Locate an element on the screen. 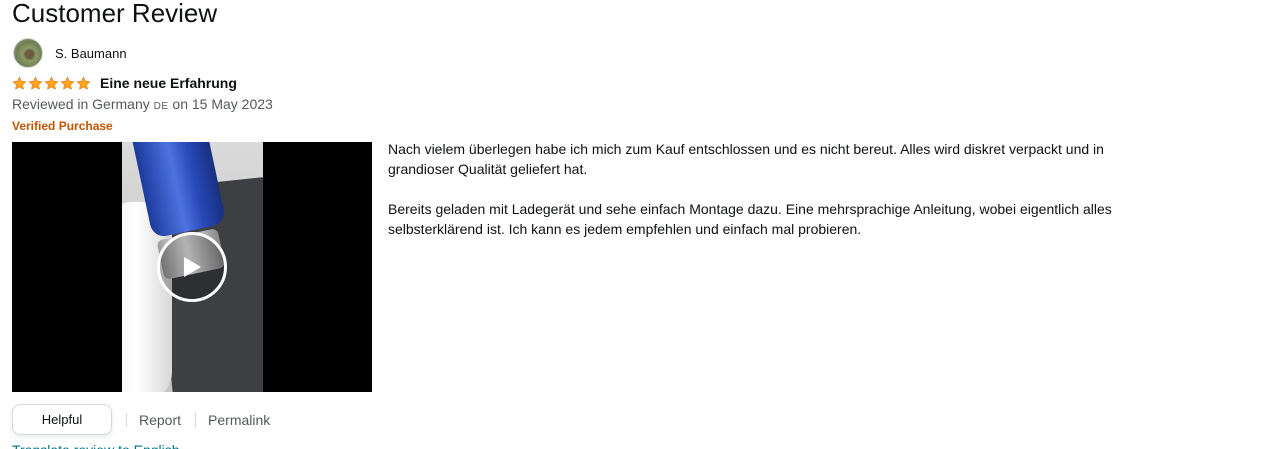 This screenshot has width=1282, height=449. play-button is located at coordinates (192, 267).